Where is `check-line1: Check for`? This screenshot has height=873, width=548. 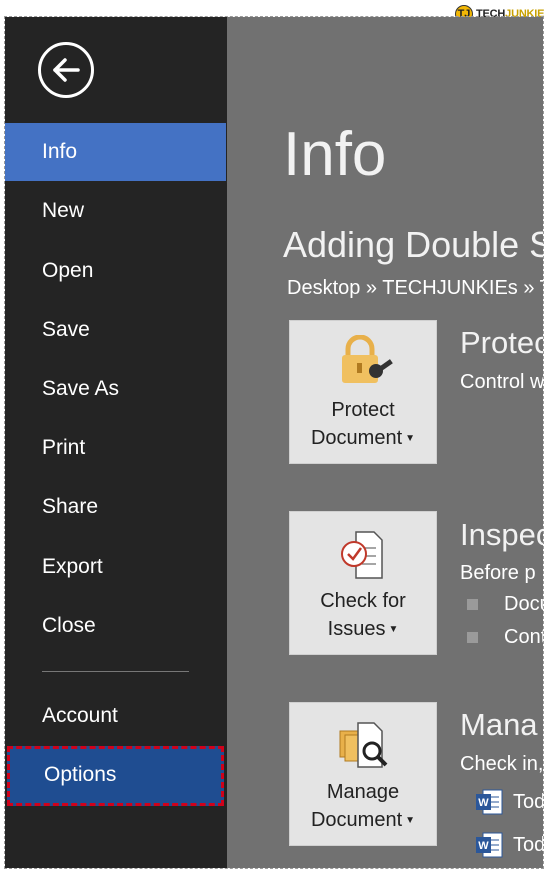 check-line1: Check for is located at coordinates (363, 601).